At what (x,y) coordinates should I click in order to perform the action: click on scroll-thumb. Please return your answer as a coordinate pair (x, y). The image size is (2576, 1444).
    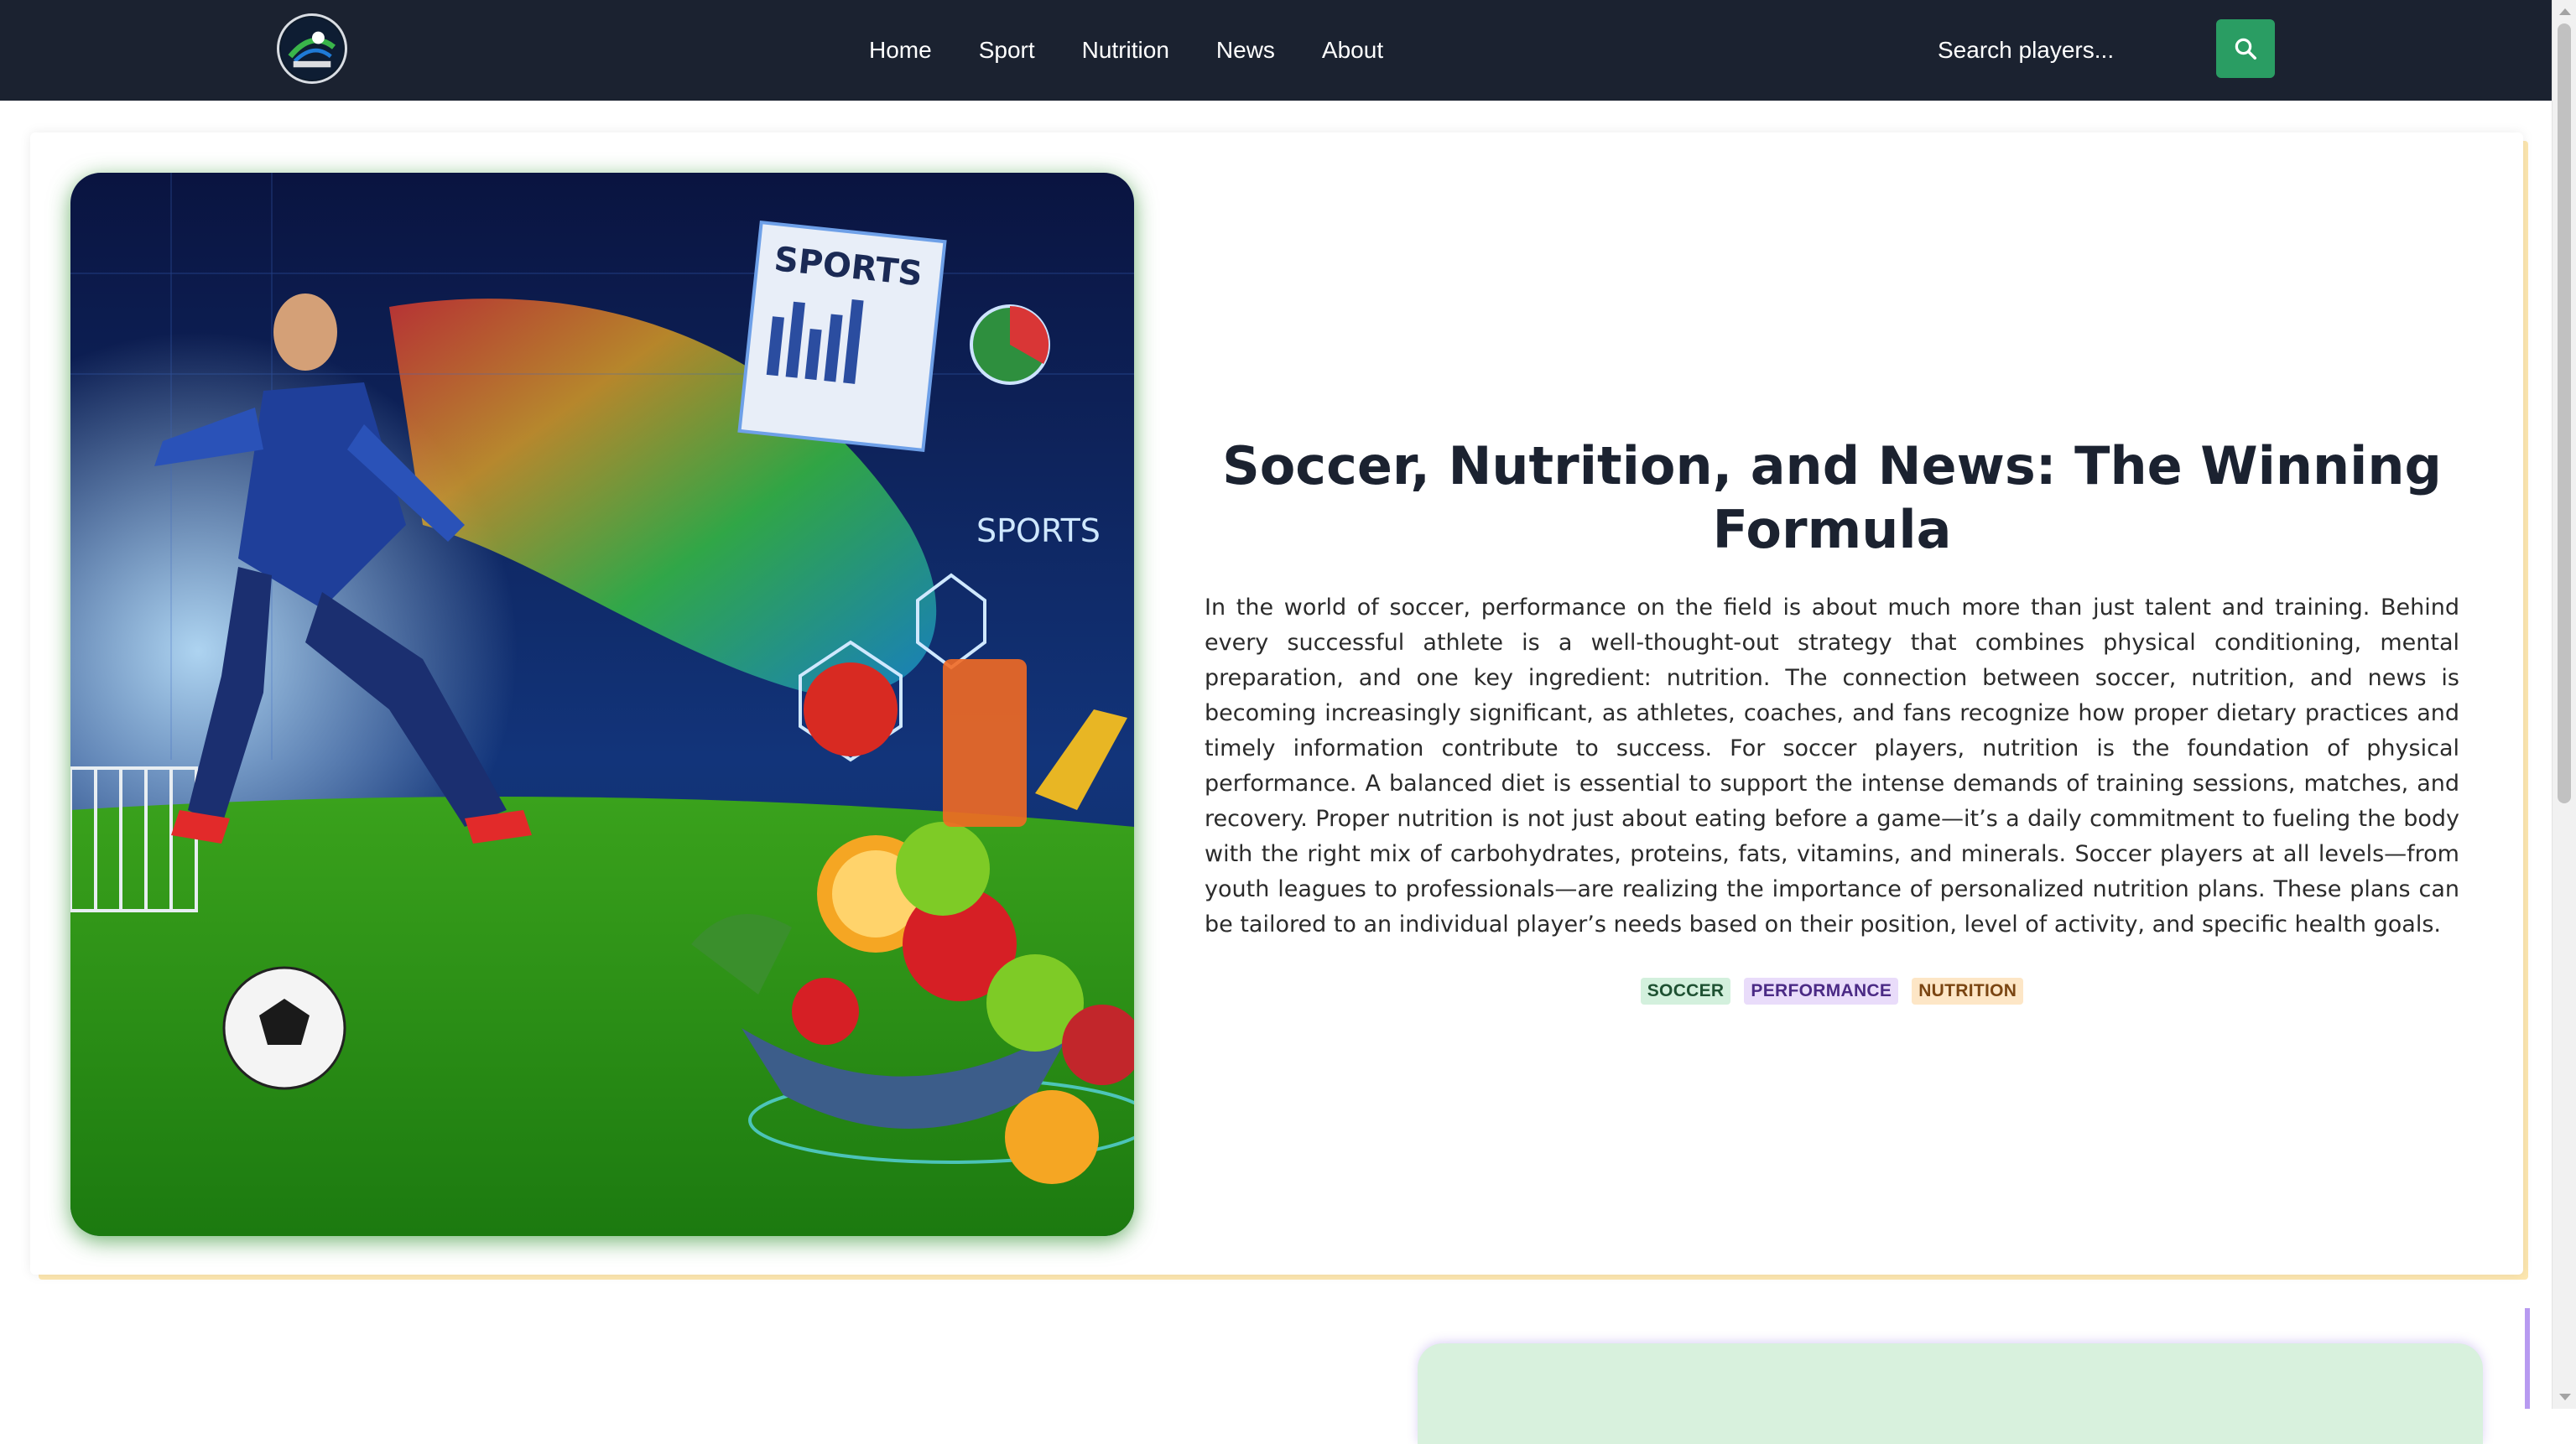
    Looking at the image, I should click on (2564, 413).